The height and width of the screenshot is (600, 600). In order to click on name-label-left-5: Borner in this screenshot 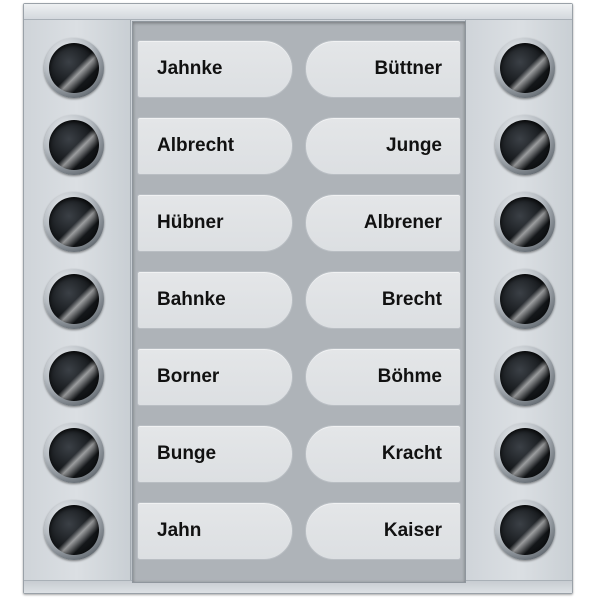, I will do `click(215, 377)`.